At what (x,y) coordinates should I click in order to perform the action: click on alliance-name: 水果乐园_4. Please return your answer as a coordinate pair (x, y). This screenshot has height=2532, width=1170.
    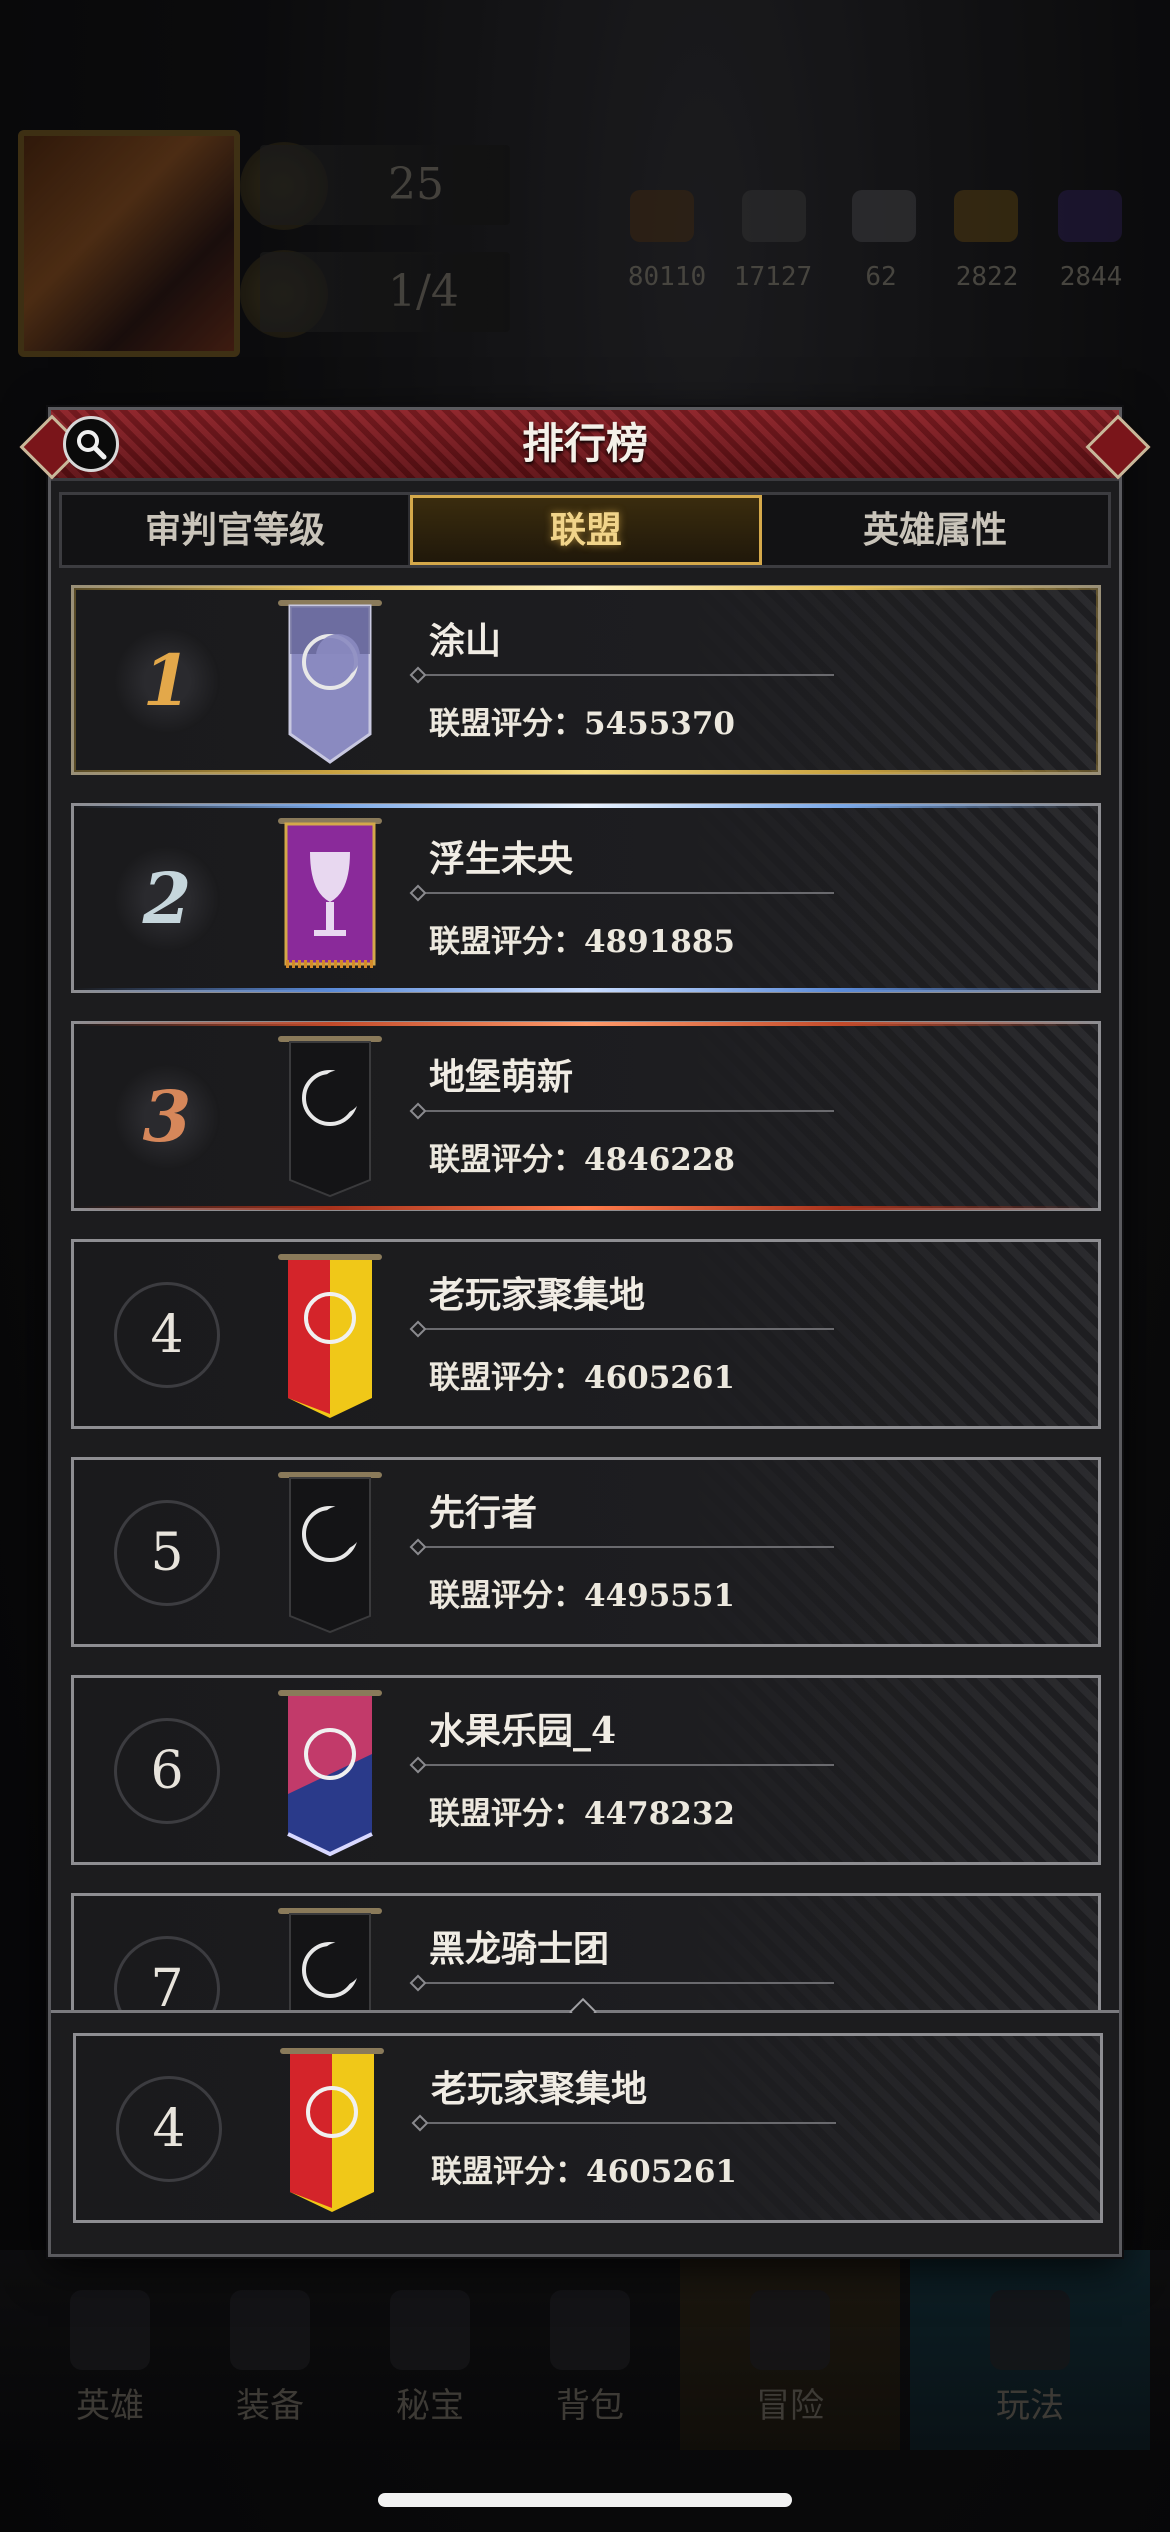
    Looking at the image, I should click on (523, 1731).